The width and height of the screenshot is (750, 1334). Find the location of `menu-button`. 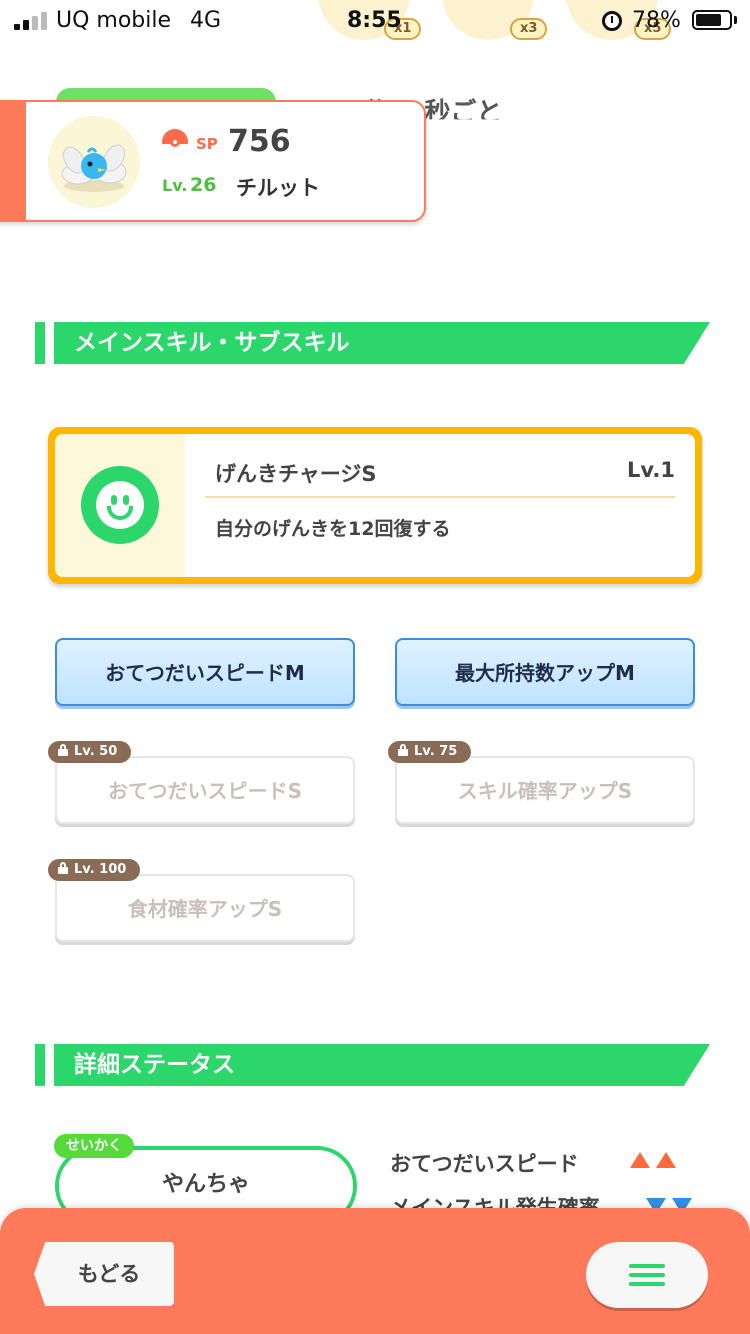

menu-button is located at coordinates (647, 1275).